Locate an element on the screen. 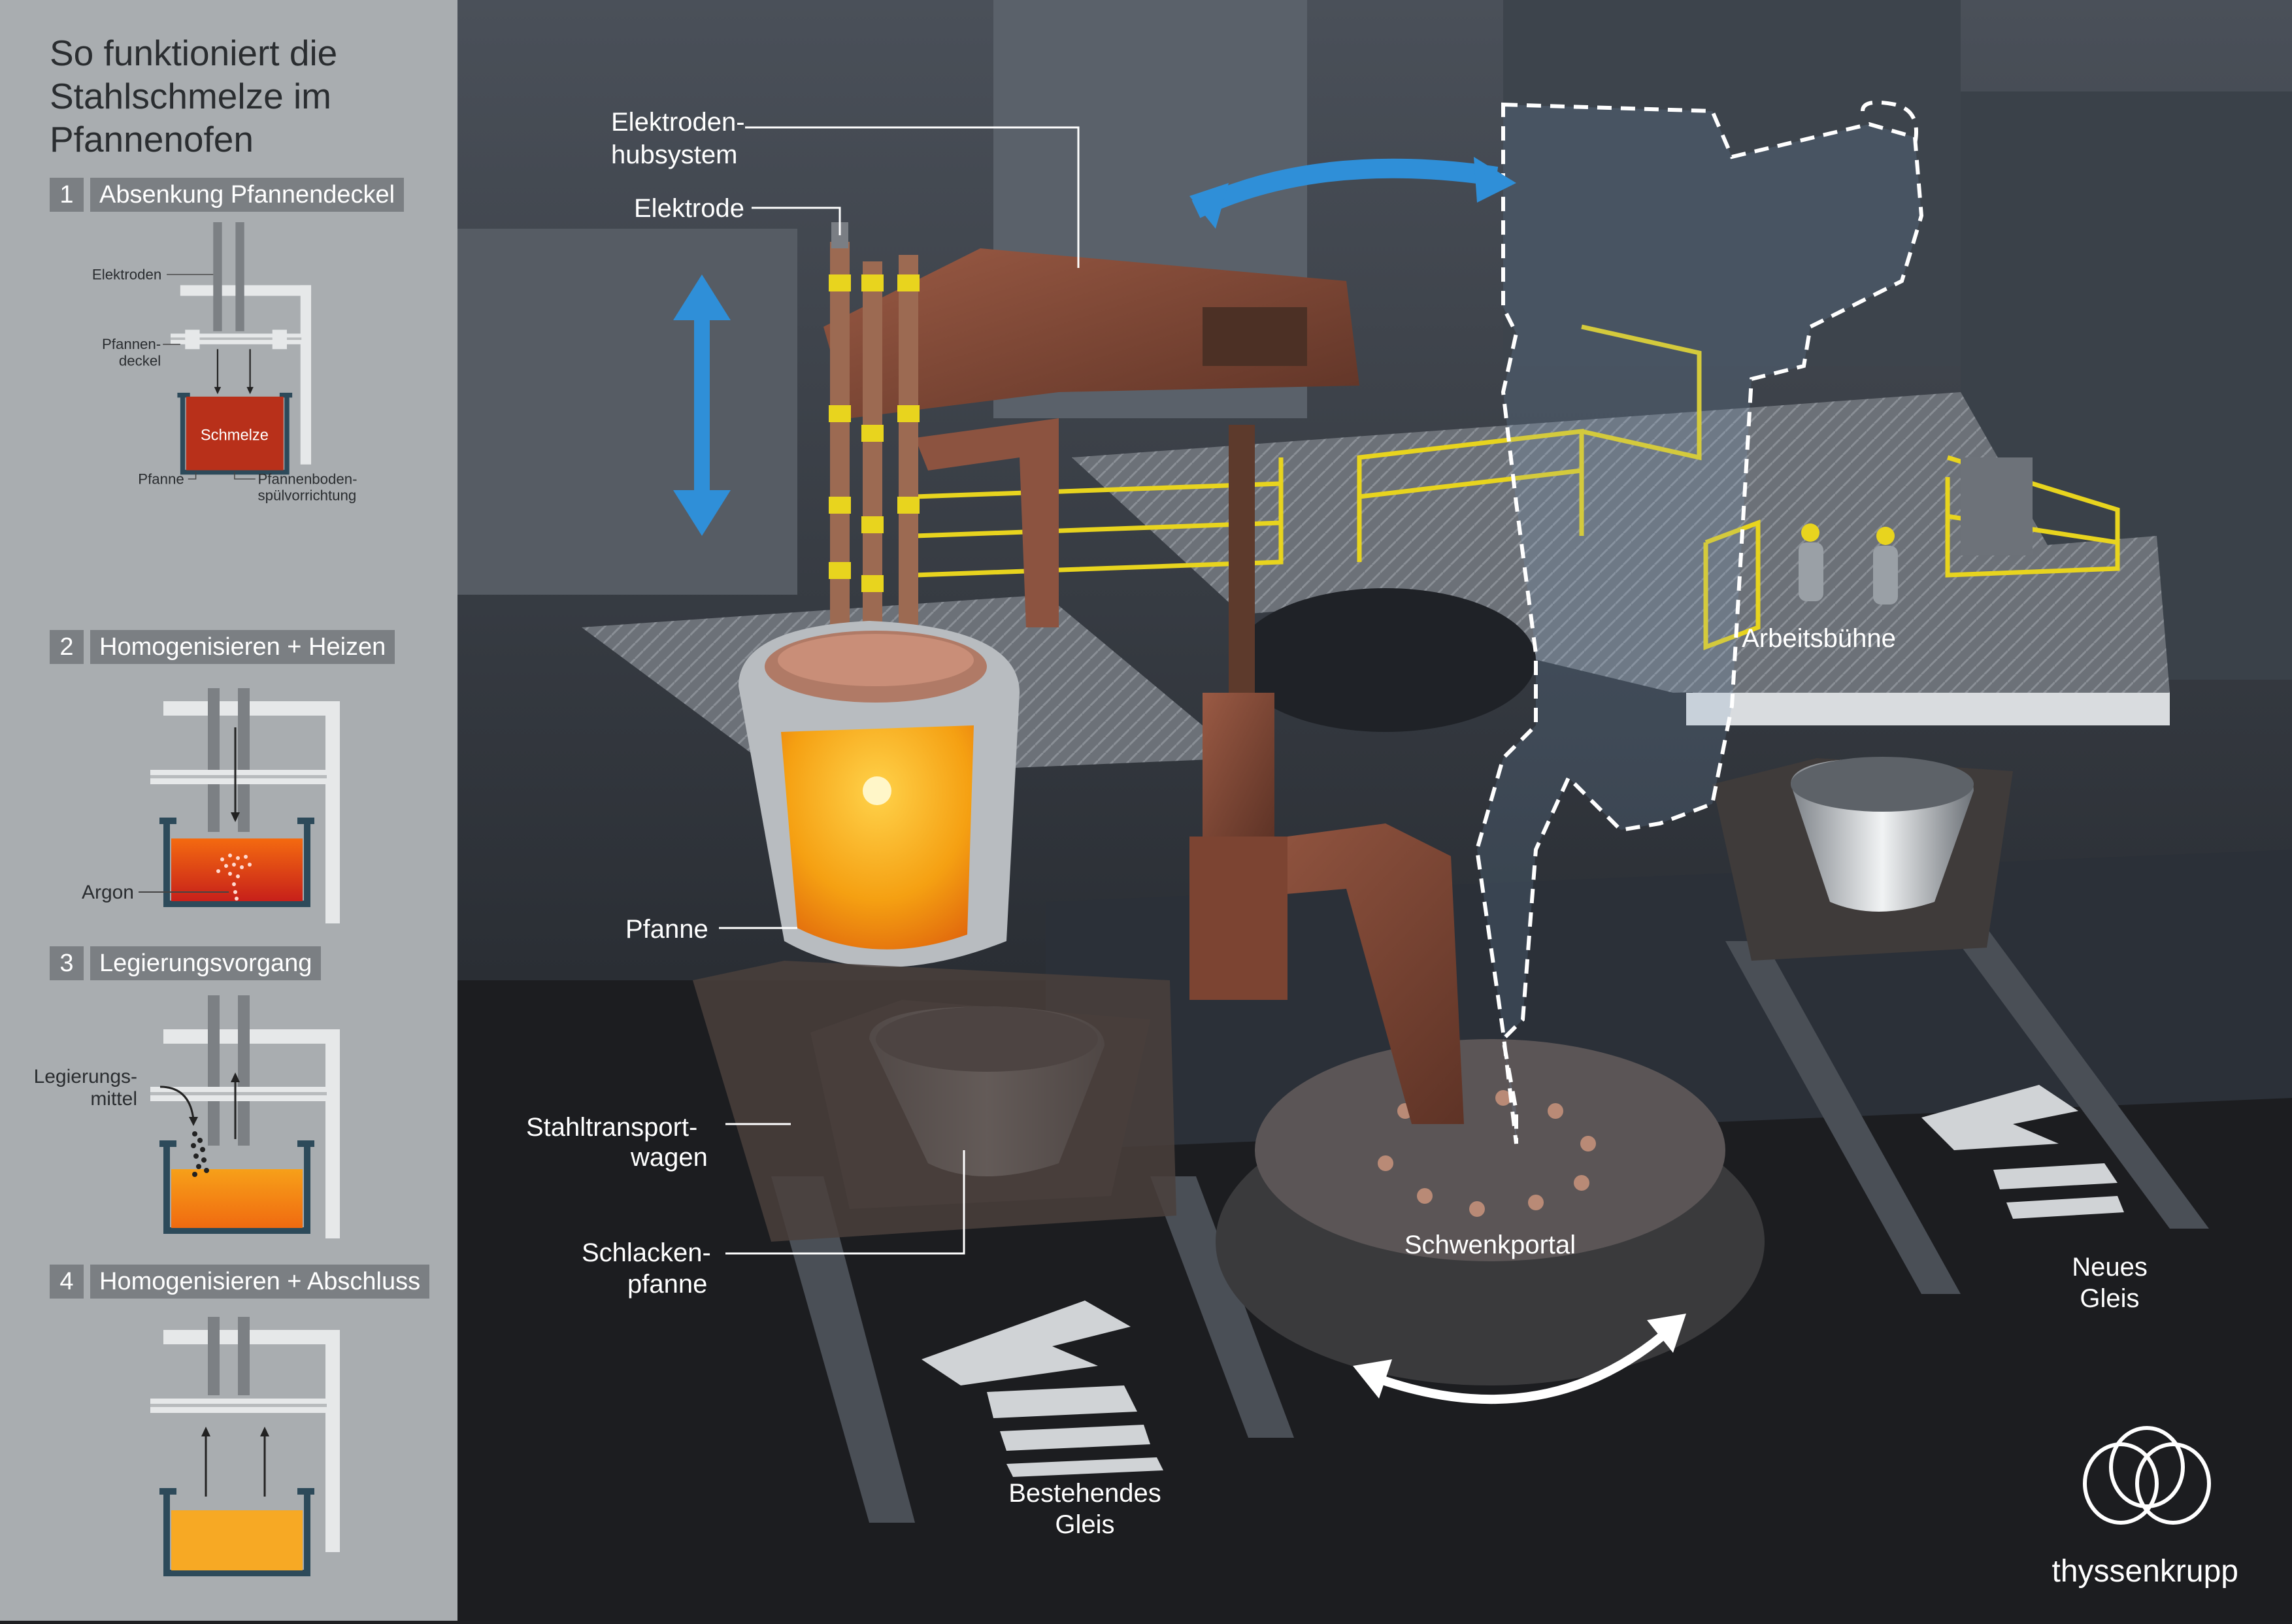 The height and width of the screenshot is (1624, 2292). thyssenkrupp-wordmark: thyssenkrupp is located at coordinates (2145, 1571).